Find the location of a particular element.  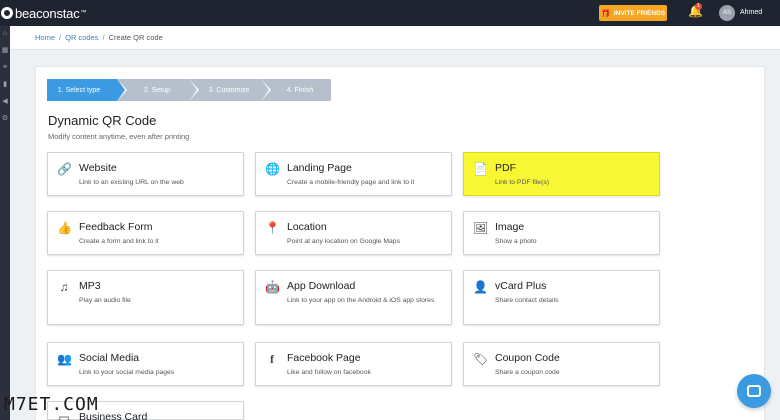

beacon-logo-icon is located at coordinates (7, 13).